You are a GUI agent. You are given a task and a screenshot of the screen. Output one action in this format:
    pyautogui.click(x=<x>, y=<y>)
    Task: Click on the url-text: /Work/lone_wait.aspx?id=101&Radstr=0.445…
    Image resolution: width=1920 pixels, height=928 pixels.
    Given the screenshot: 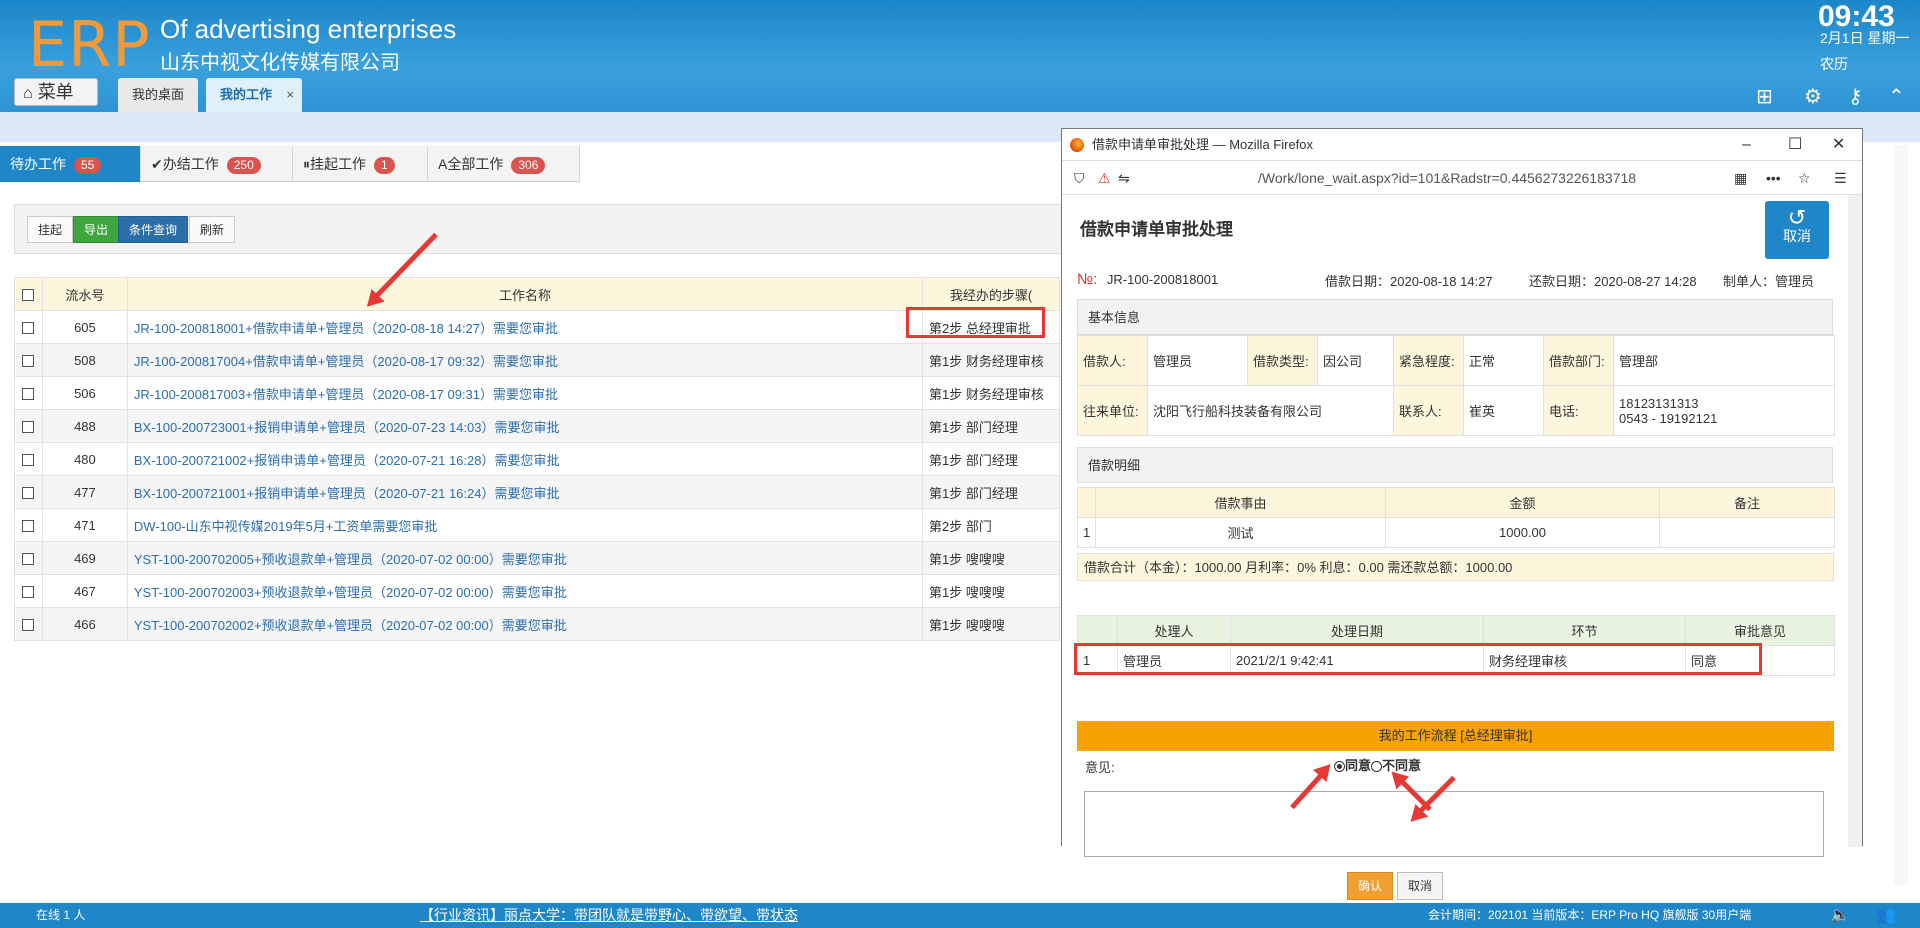 What is the action you would take?
    pyautogui.click(x=1447, y=178)
    